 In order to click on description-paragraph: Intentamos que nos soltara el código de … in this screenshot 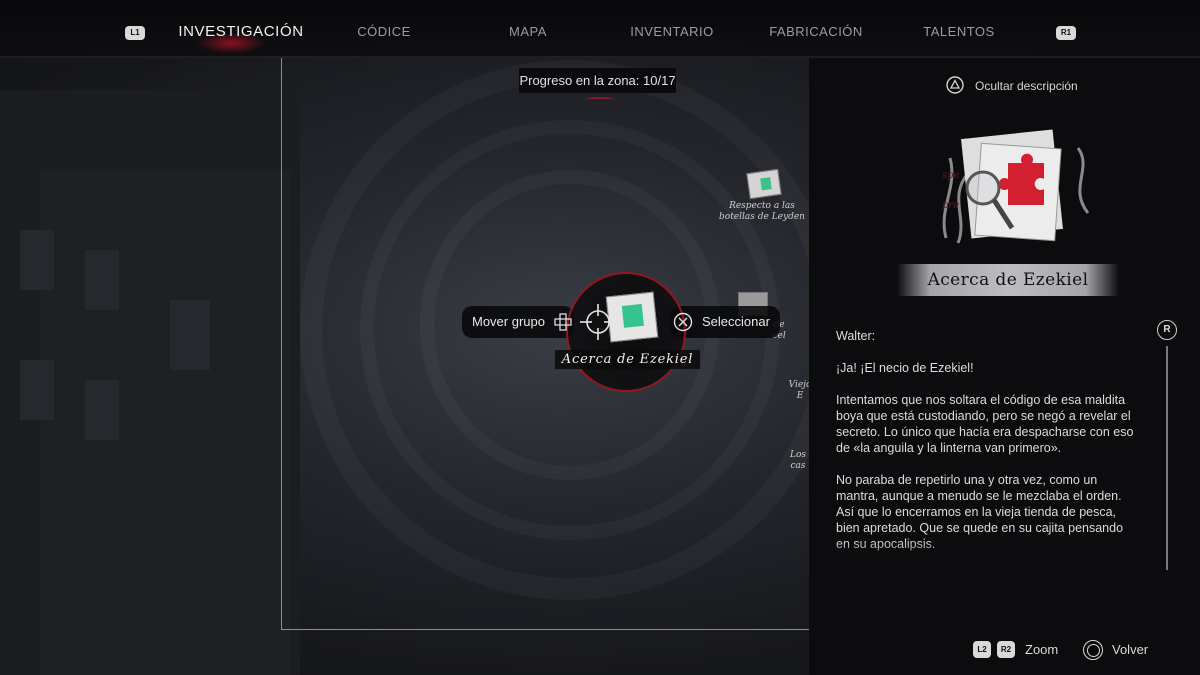, I will do `click(985, 424)`.